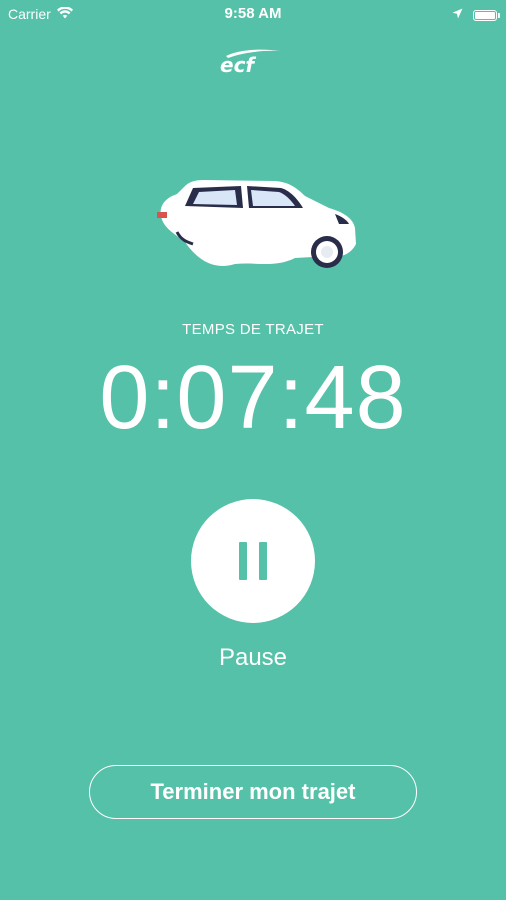 This screenshot has width=506, height=900. I want to click on status-time: 9:58 AM, so click(253, 13).